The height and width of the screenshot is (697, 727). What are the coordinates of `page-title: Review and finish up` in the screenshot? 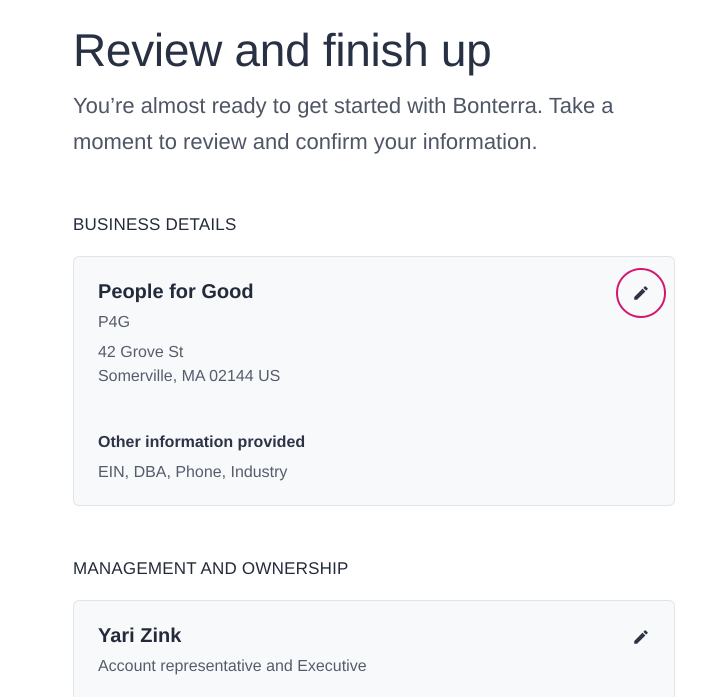 It's located at (282, 50).